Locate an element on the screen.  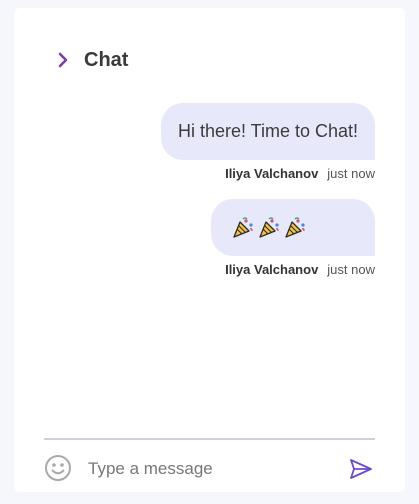
message-input is located at coordinates (208, 469).